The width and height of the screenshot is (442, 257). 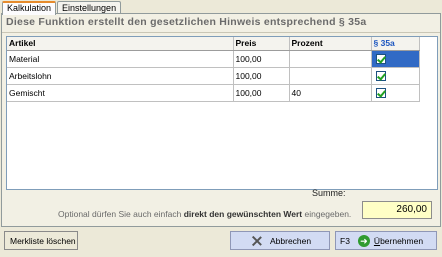 What do you see at coordinates (120, 214) in the screenshot?
I see `hint-prefix: Optional dürfen Sie auch einfach` at bounding box center [120, 214].